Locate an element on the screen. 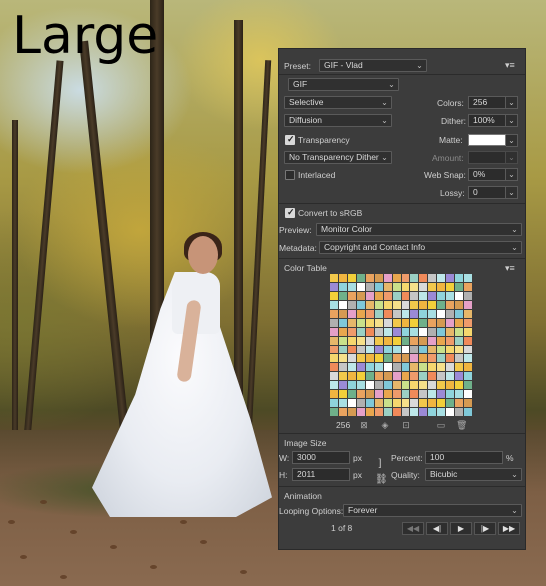  transparency-dither-dropdown: No Transparency Dither ⌄ is located at coordinates (338, 157).